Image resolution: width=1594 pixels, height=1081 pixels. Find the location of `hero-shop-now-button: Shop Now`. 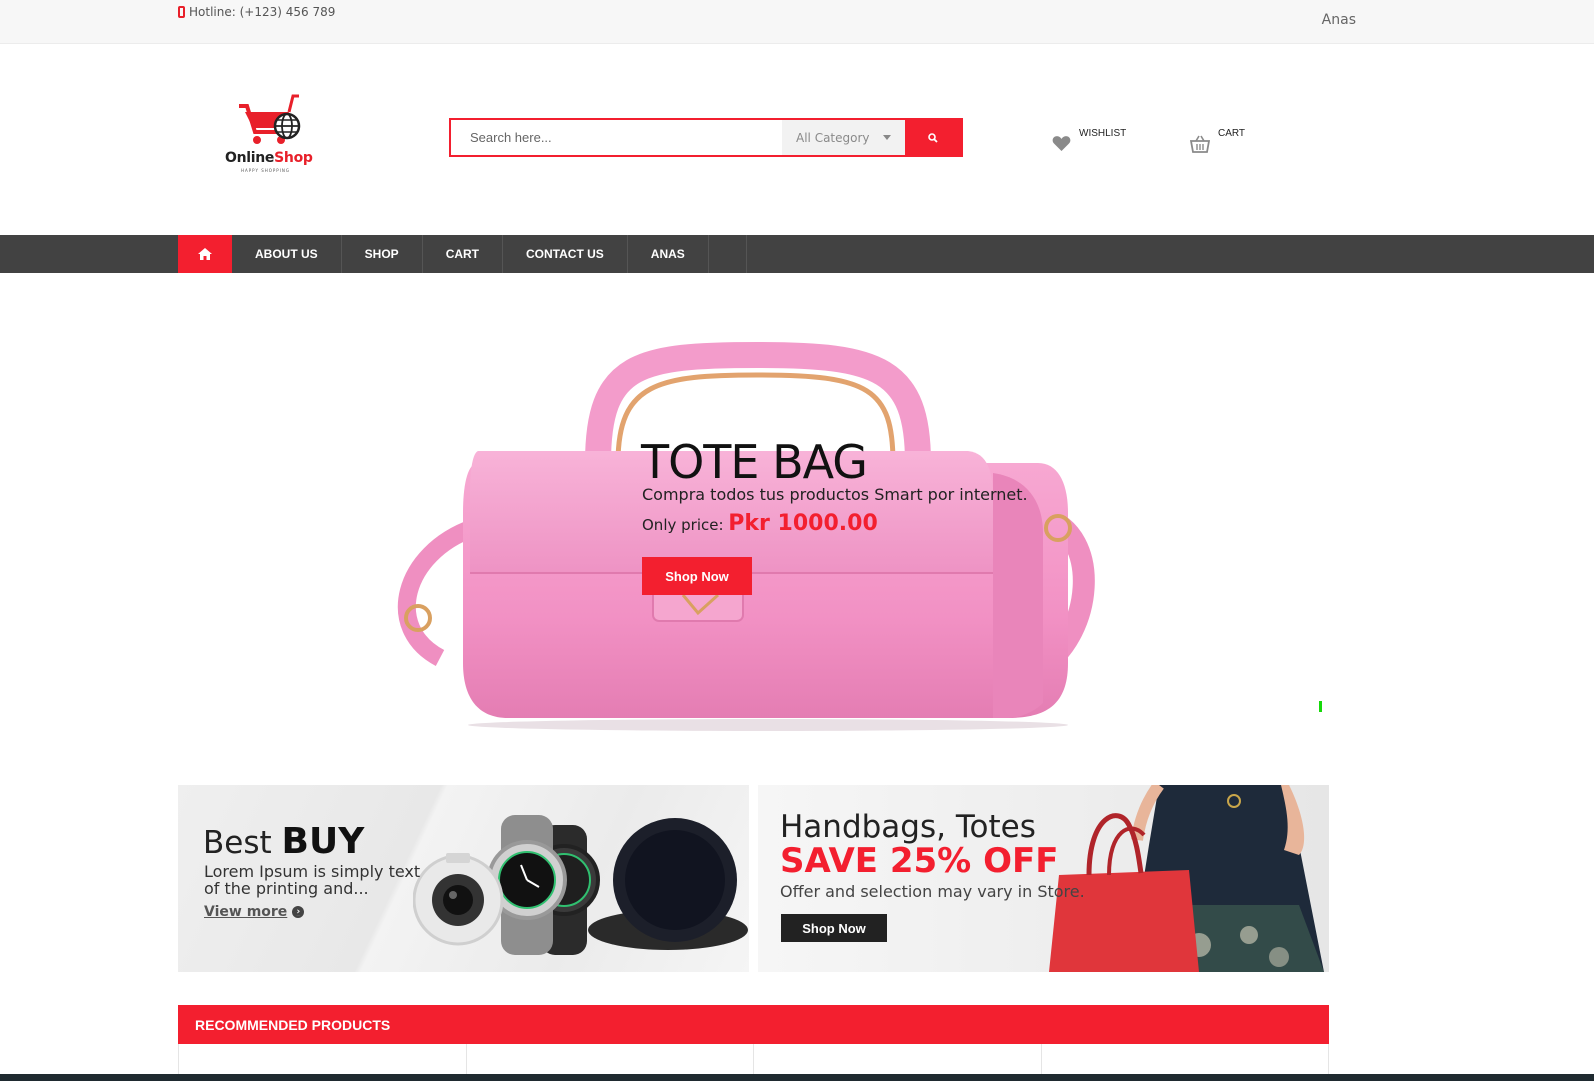

hero-shop-now-button: Shop Now is located at coordinates (697, 576).